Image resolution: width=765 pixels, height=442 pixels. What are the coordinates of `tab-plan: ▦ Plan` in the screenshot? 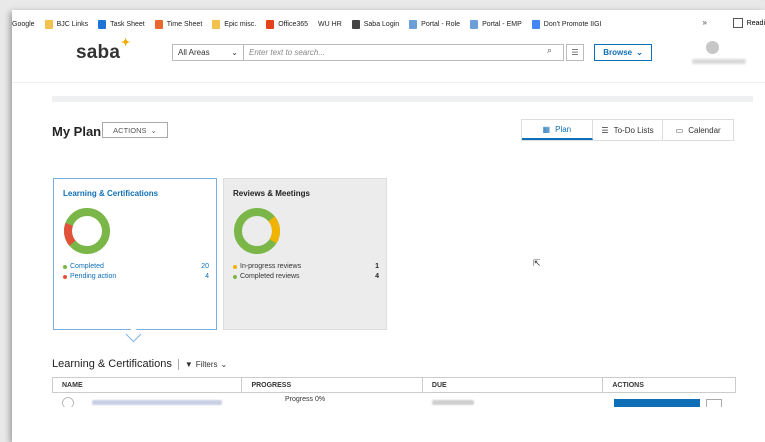 It's located at (557, 130).